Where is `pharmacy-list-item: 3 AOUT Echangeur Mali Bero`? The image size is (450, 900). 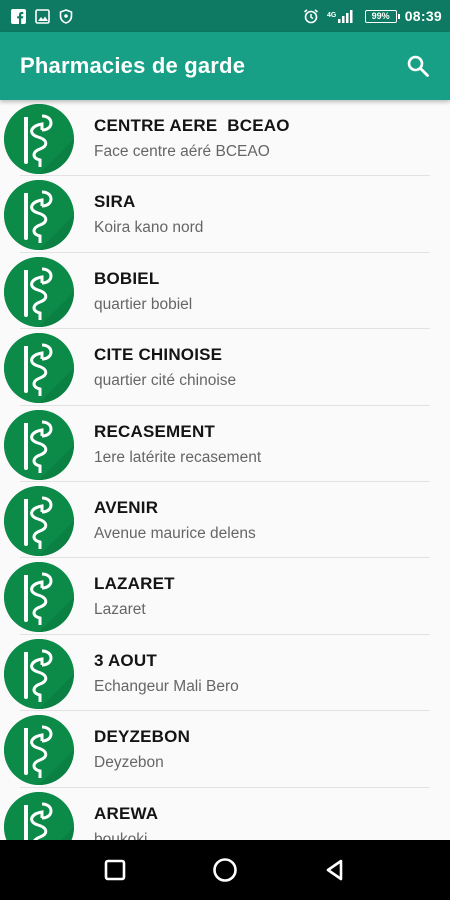
pharmacy-list-item: 3 AOUT Echangeur Mali Bero is located at coordinates (225, 673).